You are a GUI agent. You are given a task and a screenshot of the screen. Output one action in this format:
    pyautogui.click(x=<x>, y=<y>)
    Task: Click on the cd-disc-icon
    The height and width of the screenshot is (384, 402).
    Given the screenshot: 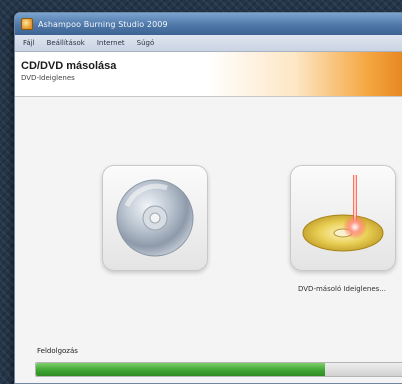 What is the action you would take?
    pyautogui.click(x=155, y=218)
    